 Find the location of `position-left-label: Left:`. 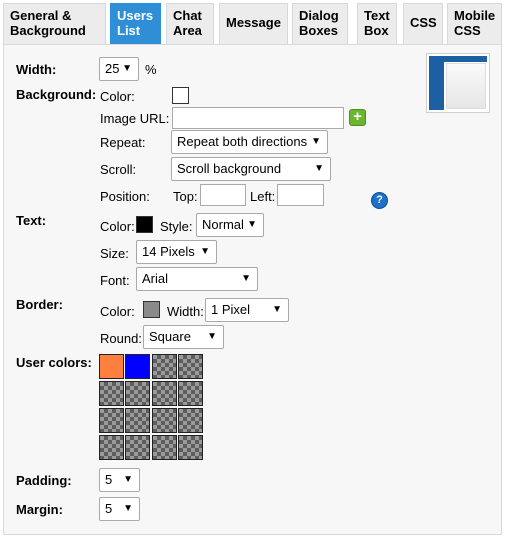

position-left-label: Left: is located at coordinates (263, 196).